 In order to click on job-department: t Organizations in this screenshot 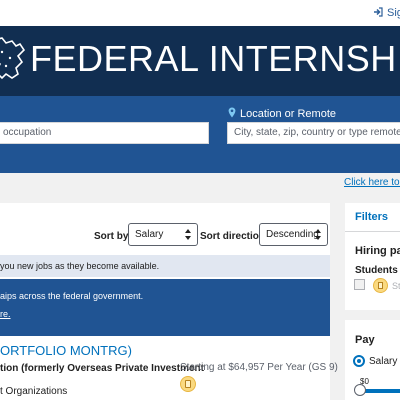, I will do `click(34, 391)`.